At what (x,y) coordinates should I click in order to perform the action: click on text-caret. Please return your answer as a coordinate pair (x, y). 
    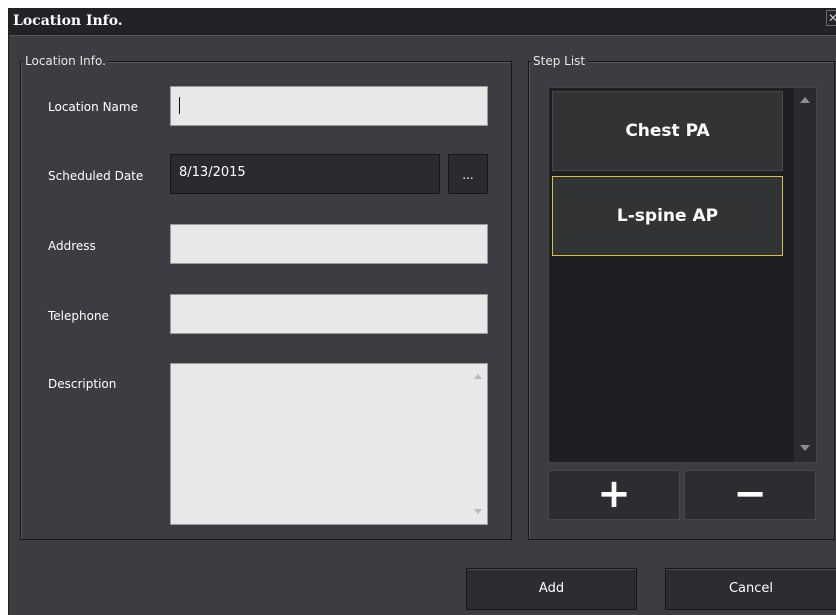
    Looking at the image, I should click on (179, 105).